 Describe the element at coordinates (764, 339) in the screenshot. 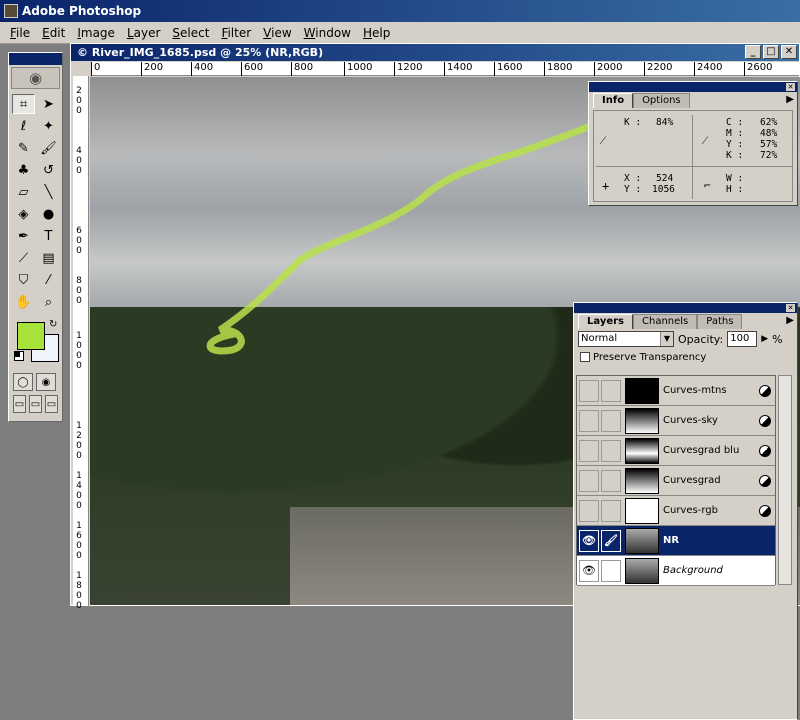

I see `opacity-arrow-icon: ▶` at that location.